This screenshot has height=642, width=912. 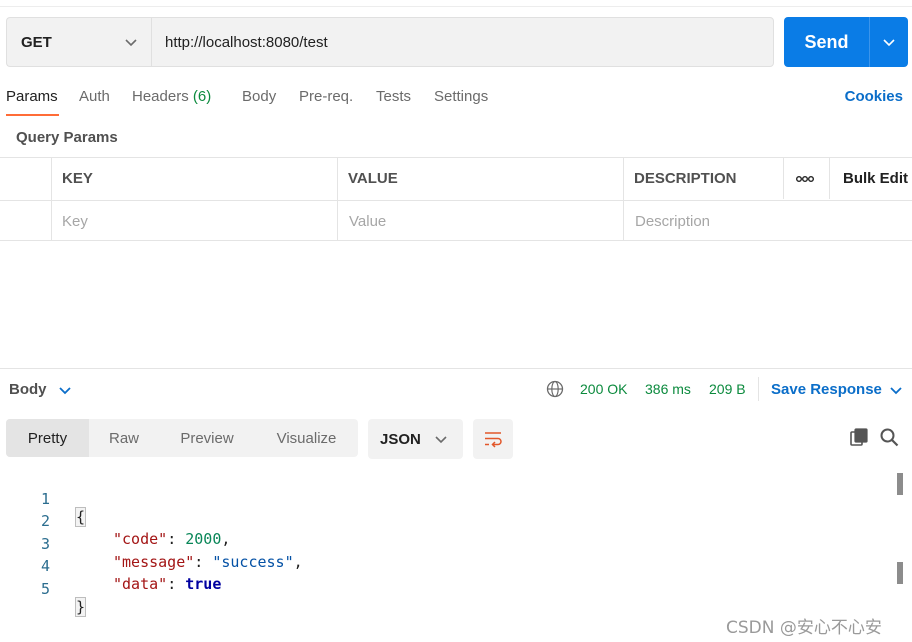 What do you see at coordinates (78, 42) in the screenshot?
I see `method-select: GET` at bounding box center [78, 42].